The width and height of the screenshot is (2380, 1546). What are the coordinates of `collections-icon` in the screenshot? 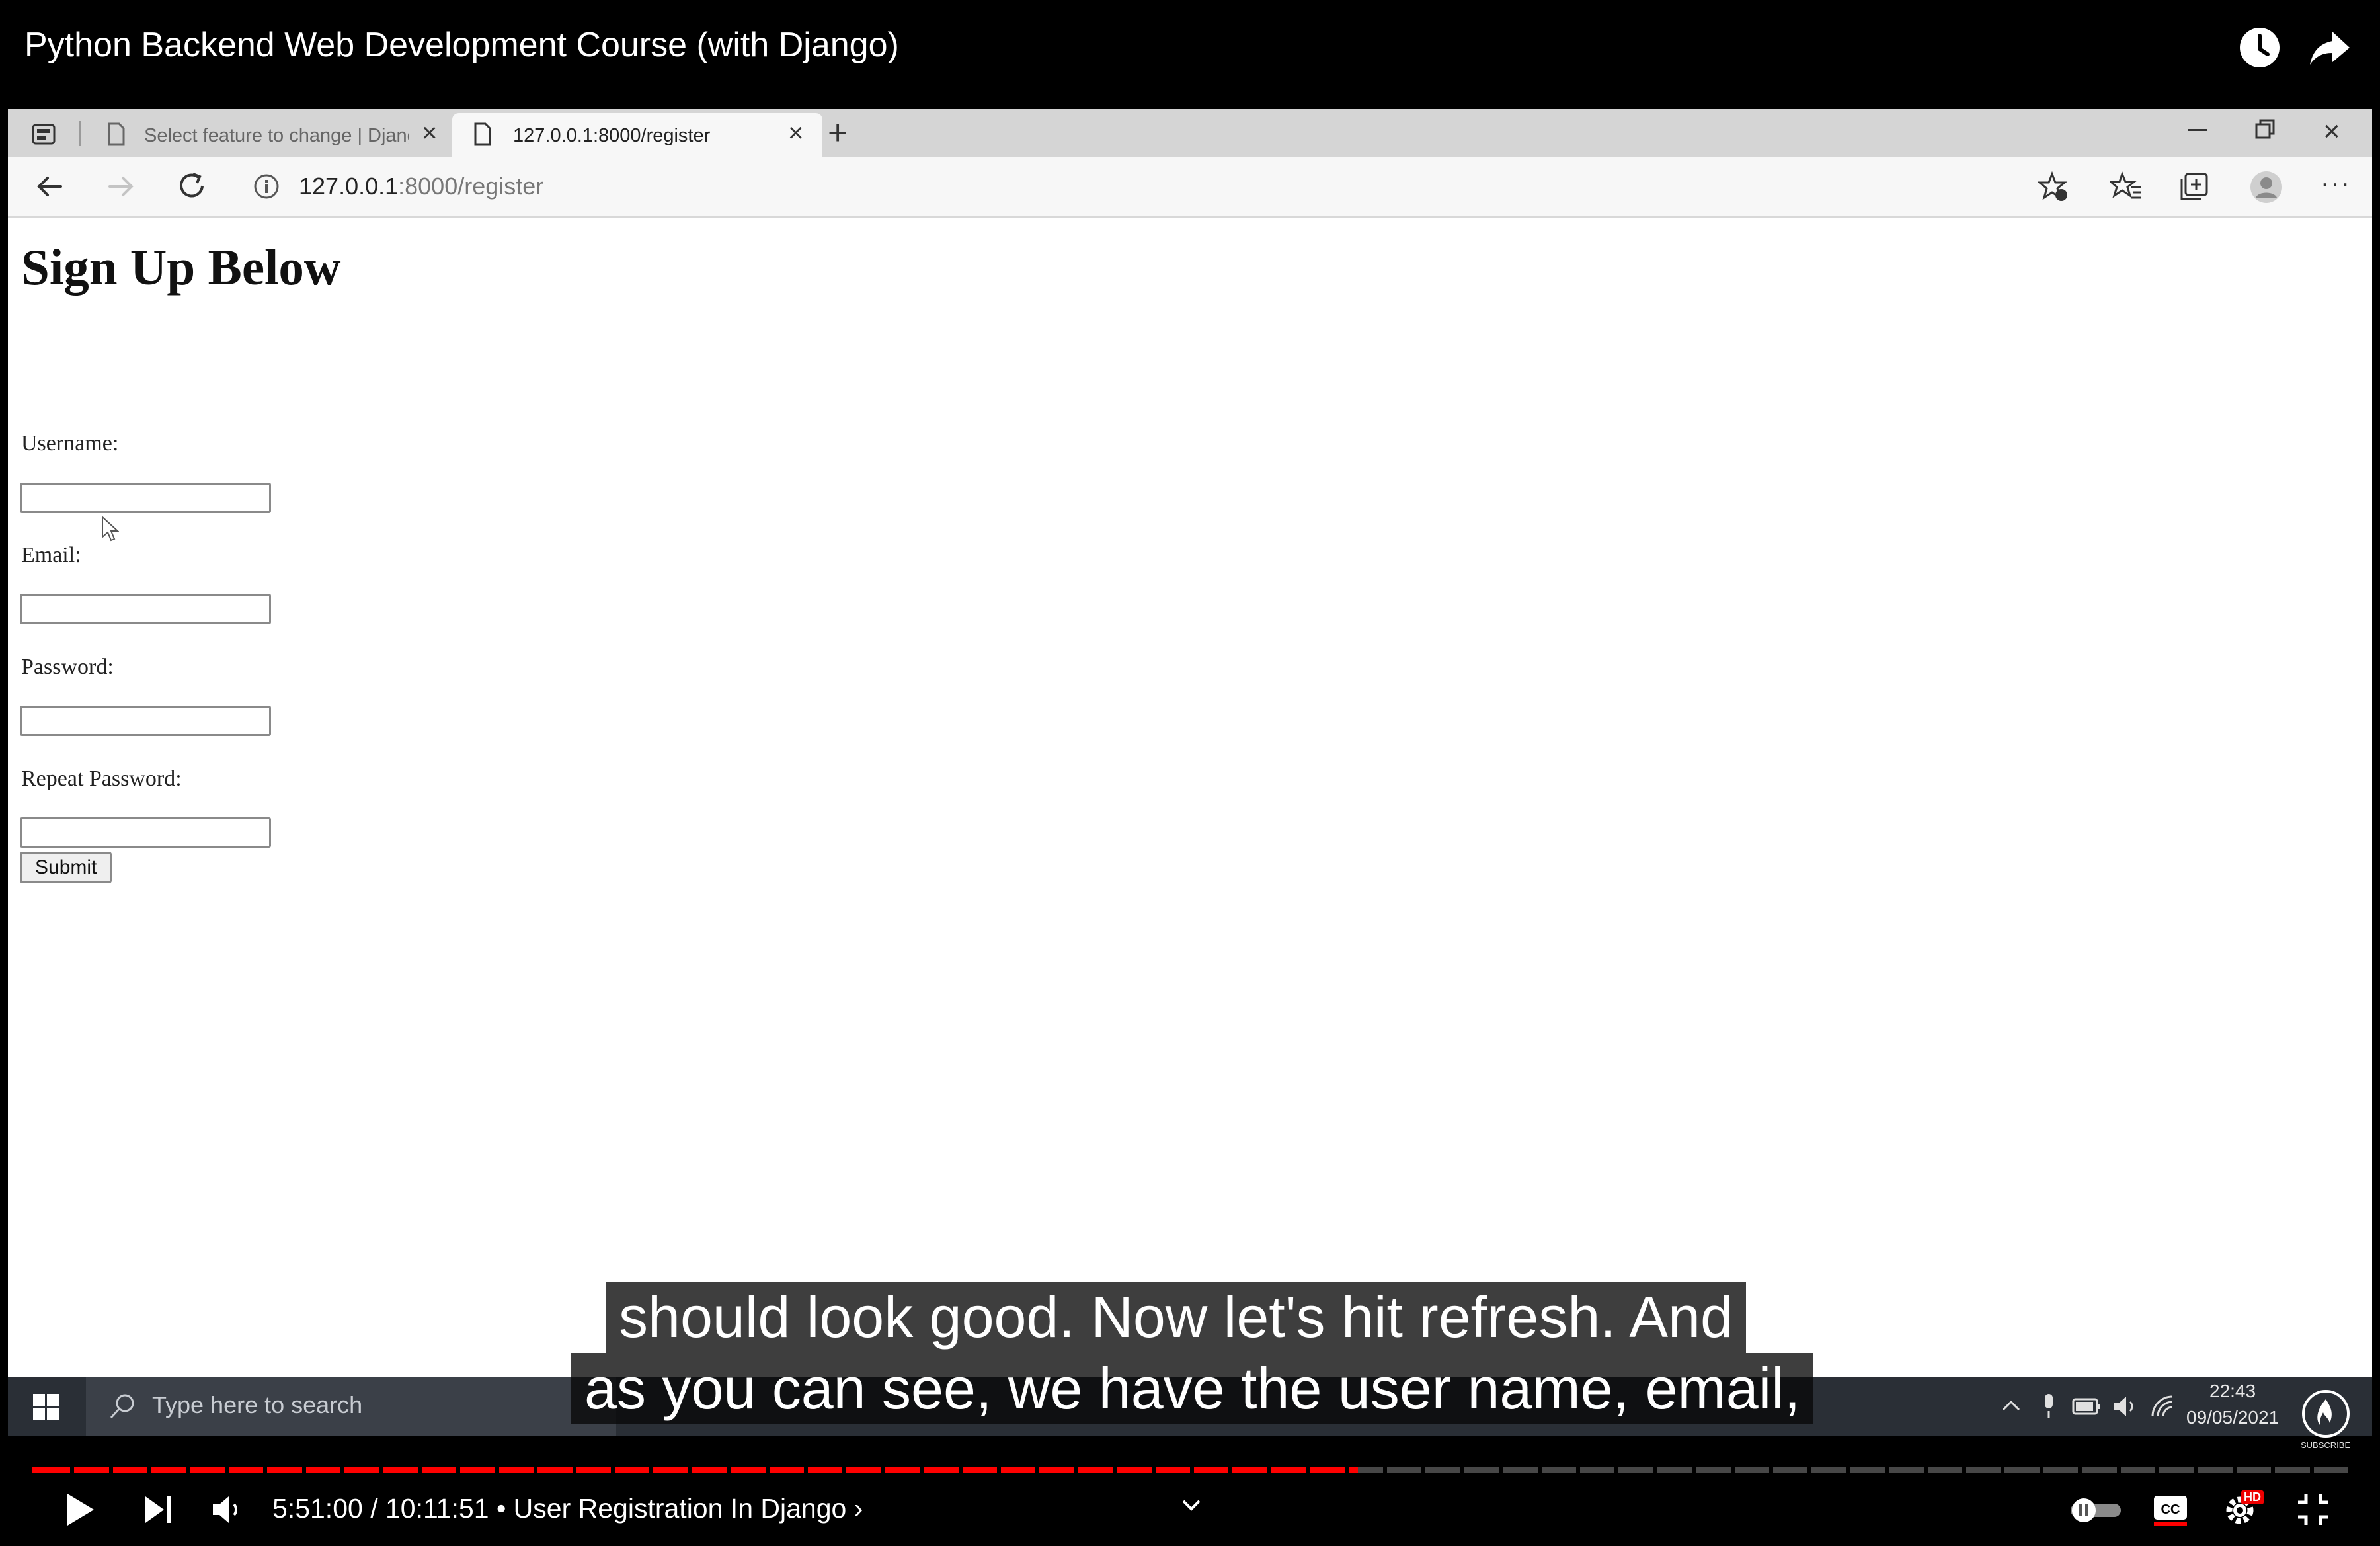 It's located at (2195, 188).